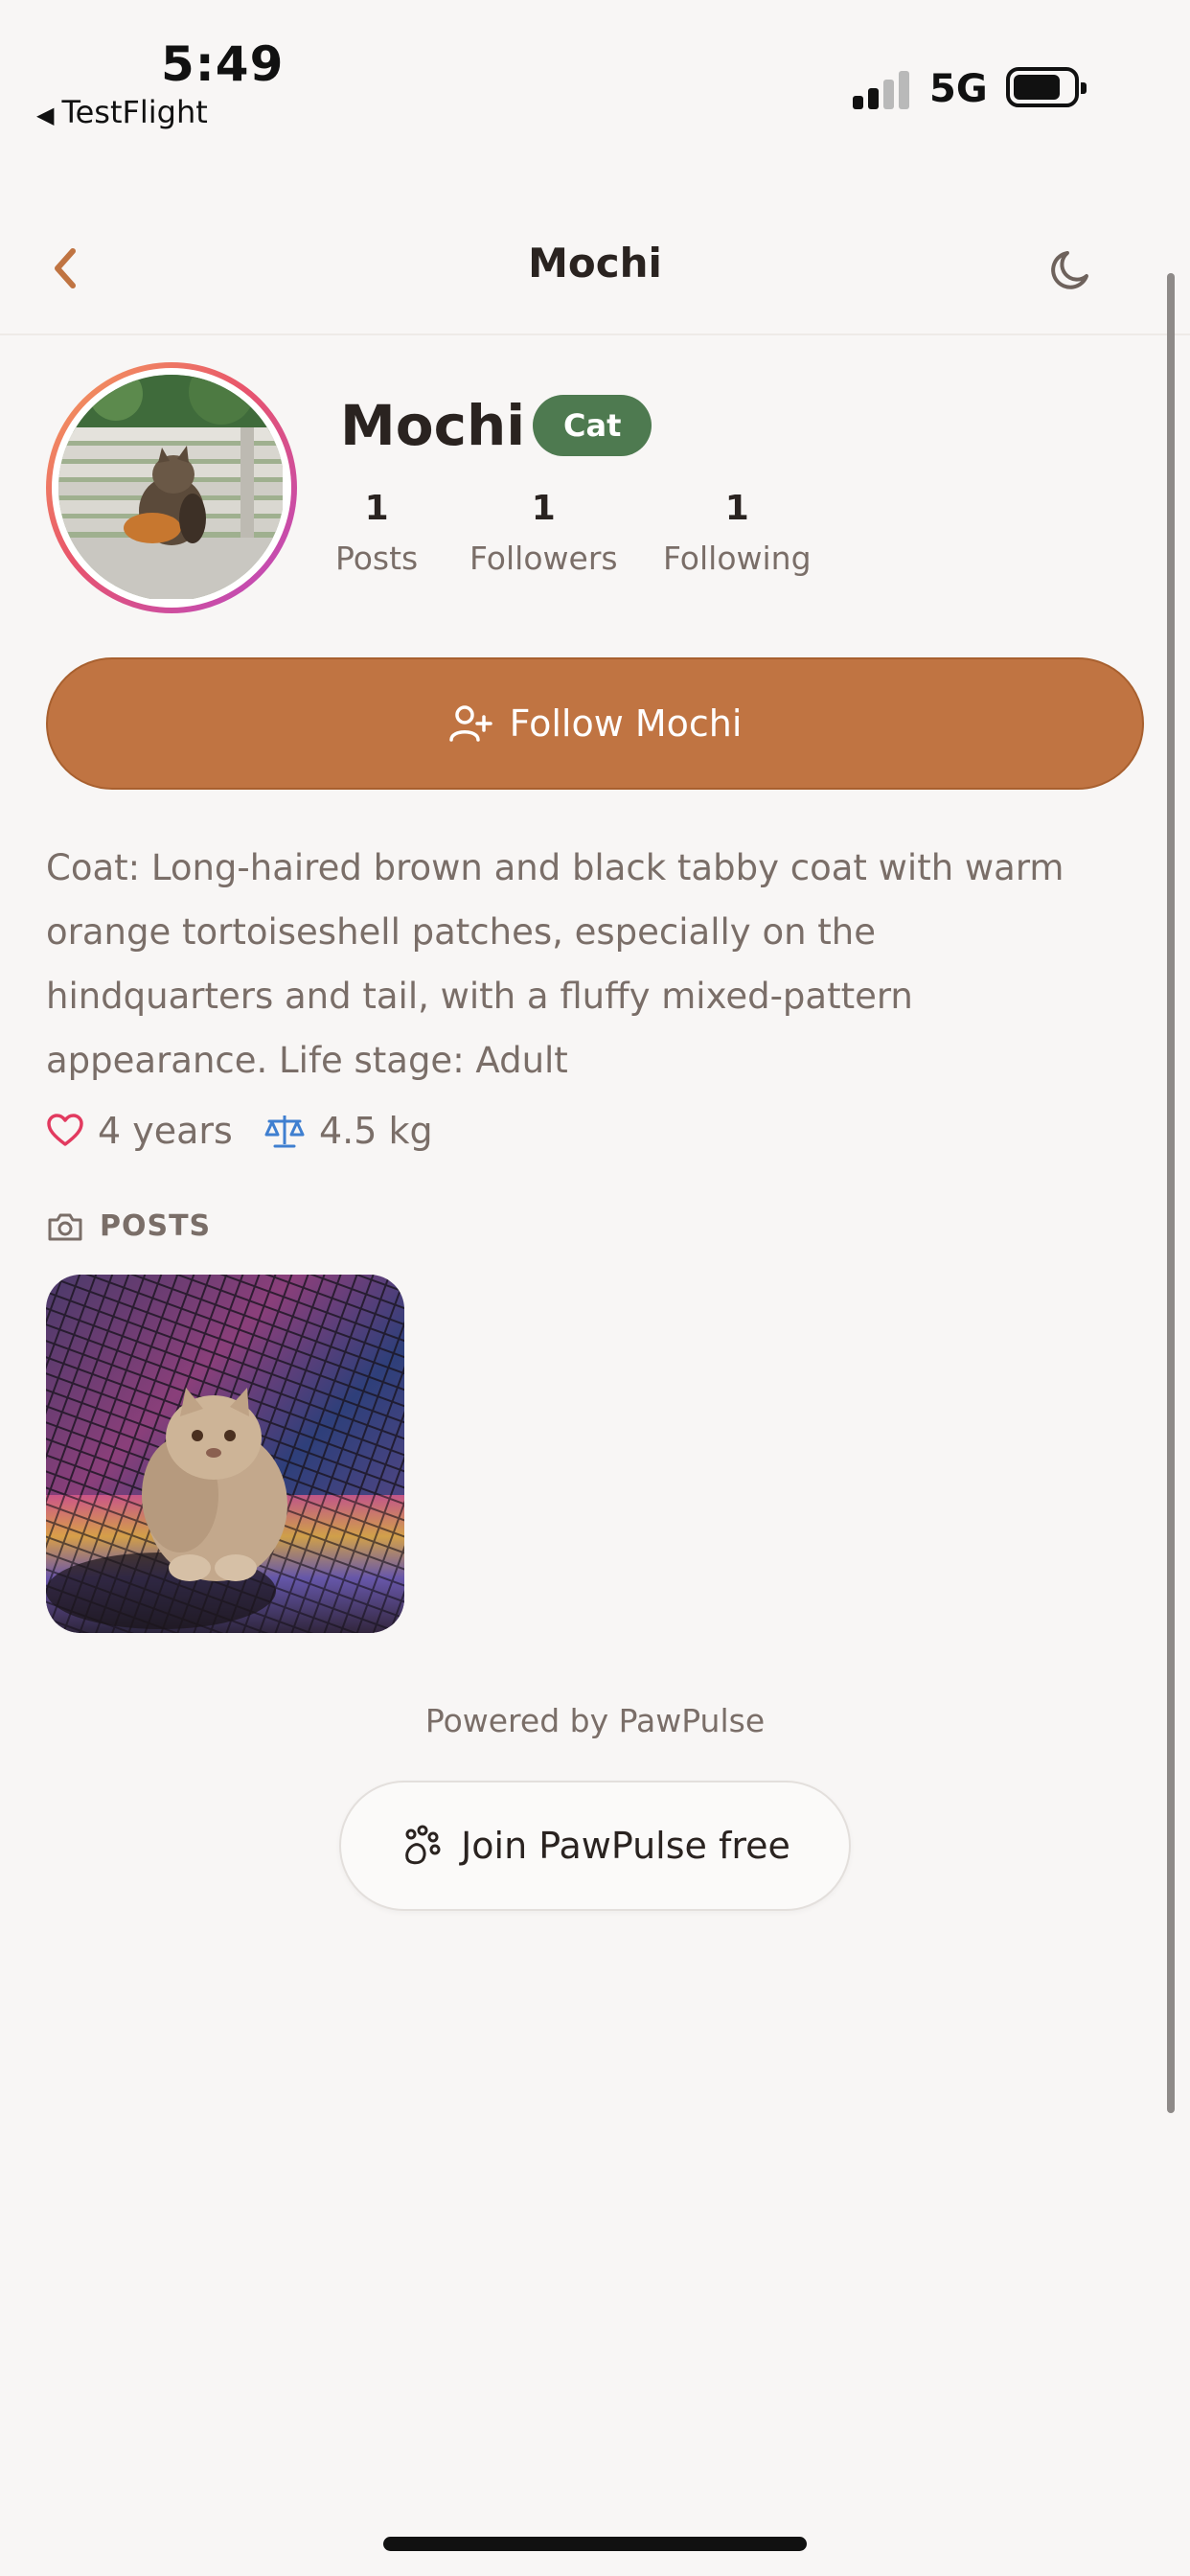  What do you see at coordinates (135, 112) in the screenshot?
I see `back-app-label: TestFlight` at bounding box center [135, 112].